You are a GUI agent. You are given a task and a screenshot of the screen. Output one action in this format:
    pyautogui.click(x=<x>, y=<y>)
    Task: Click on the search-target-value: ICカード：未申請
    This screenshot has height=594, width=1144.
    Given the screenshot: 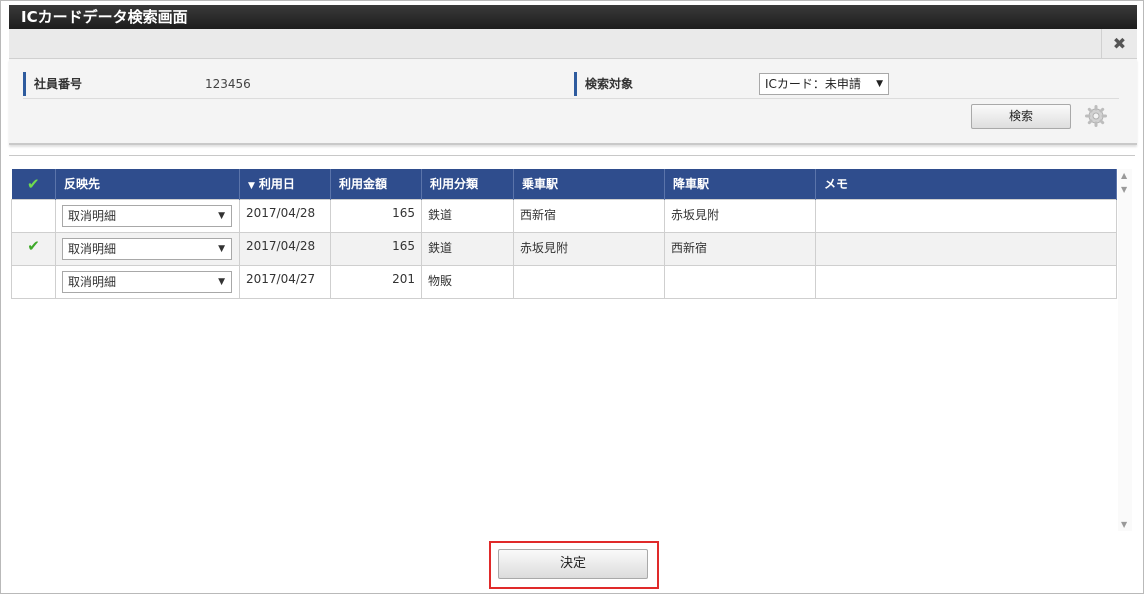 What is the action you would take?
    pyautogui.click(x=813, y=84)
    